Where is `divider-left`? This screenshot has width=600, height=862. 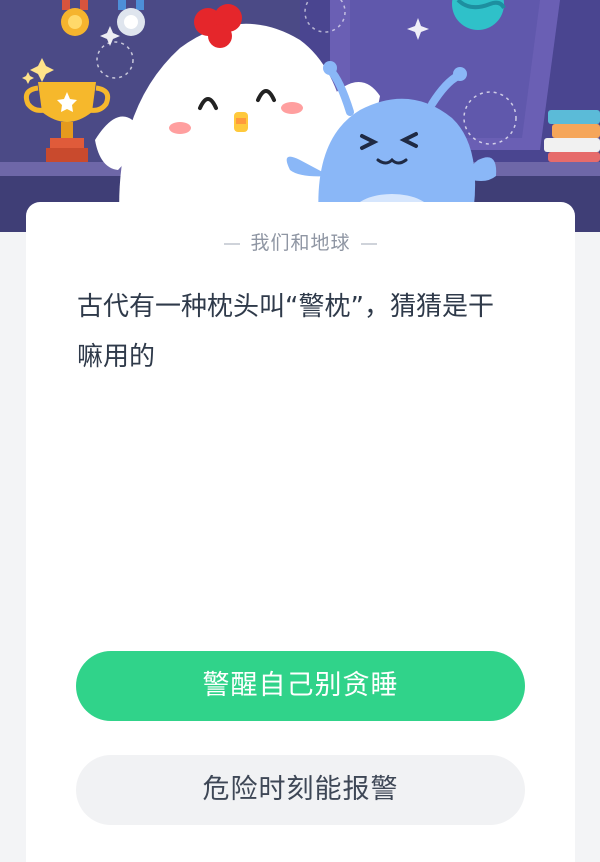 divider-left is located at coordinates (232, 243).